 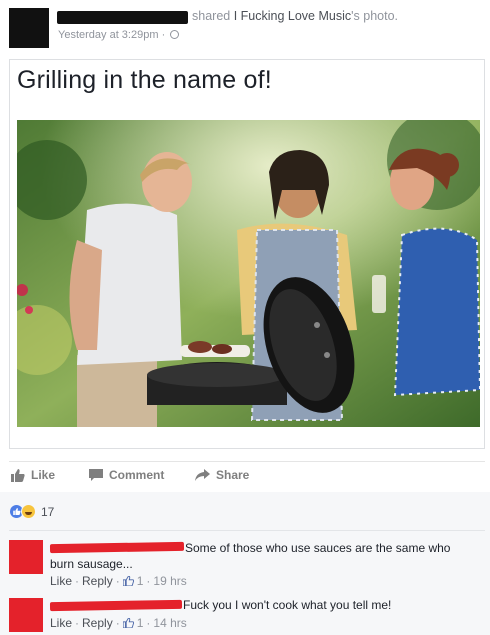 I want to click on comment-time: 14 hrs, so click(x=169, y=623).